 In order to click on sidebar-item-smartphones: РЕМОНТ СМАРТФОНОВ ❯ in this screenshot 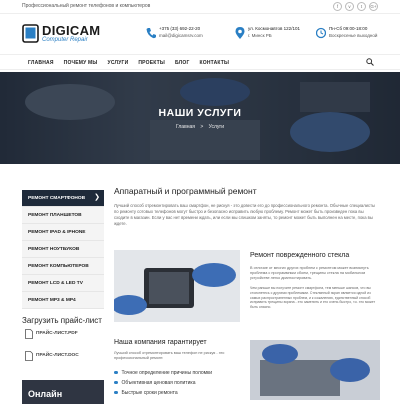, I will do `click(63, 198)`.